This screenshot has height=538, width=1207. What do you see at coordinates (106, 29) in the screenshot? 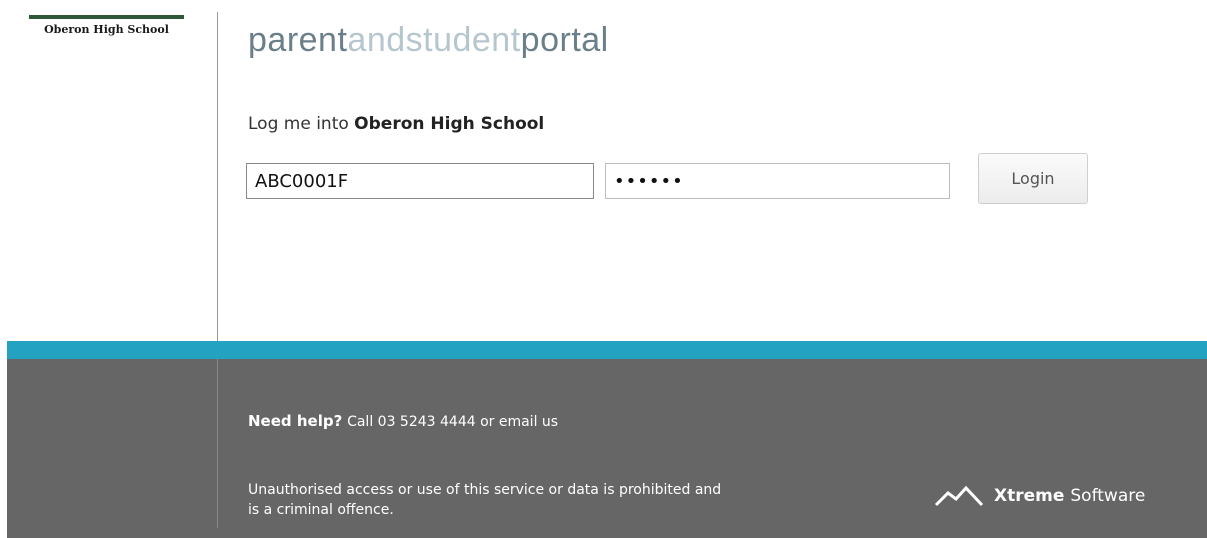
I see `school-logo-text: Oberon High School` at bounding box center [106, 29].